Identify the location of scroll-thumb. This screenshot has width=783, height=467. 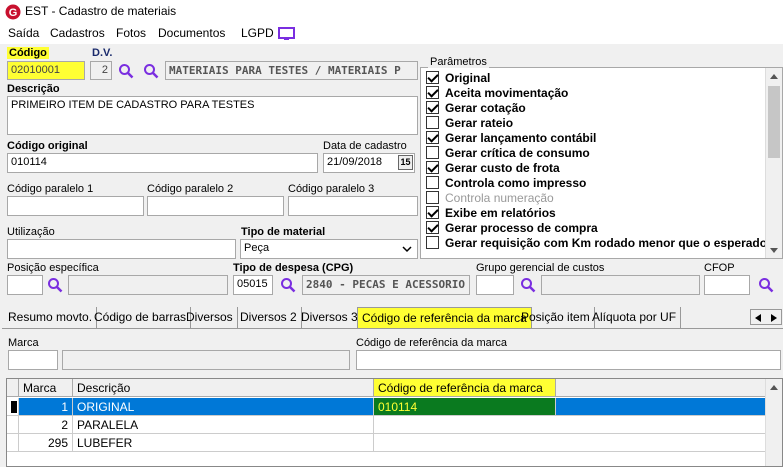
(774, 122).